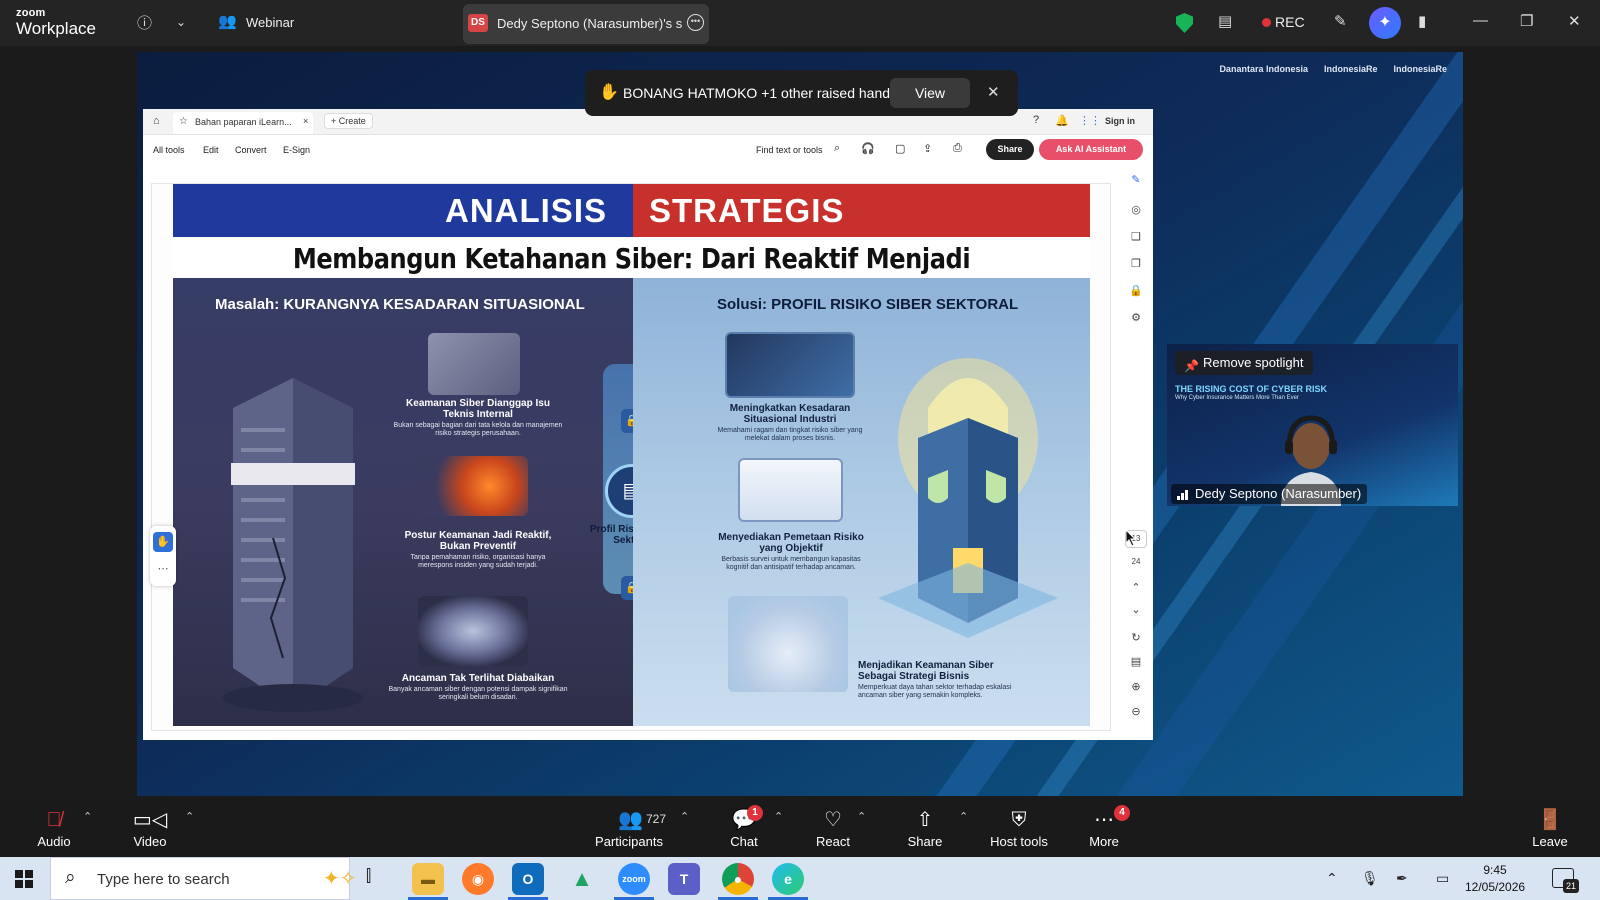  Describe the element at coordinates (1332, 878) in the screenshot. I see `tray-chevron-icon: ⌃` at that location.